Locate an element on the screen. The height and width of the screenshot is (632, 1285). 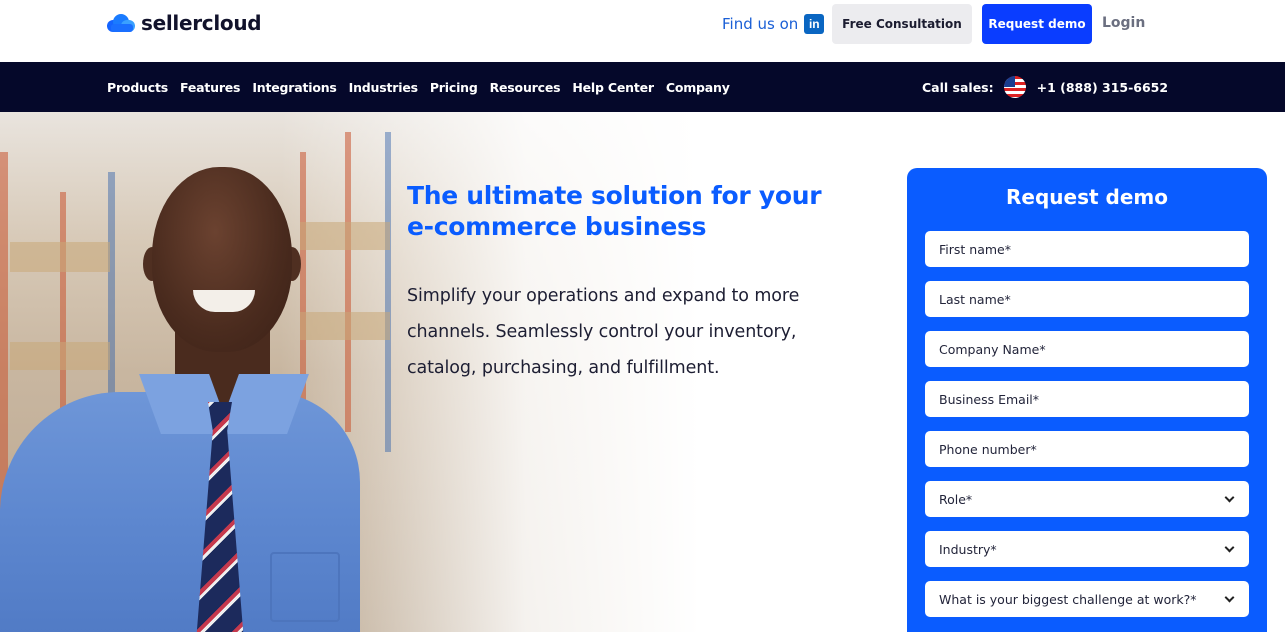
challenge-select: What is your biggest challenge at work?* is located at coordinates (1087, 599).